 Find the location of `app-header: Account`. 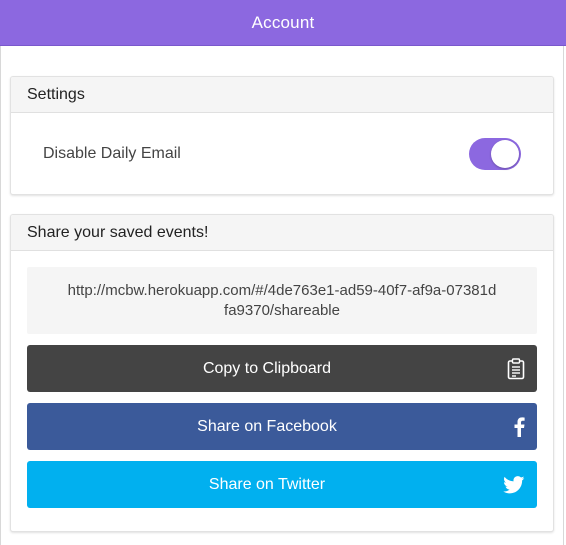

app-header: Account is located at coordinates (283, 23).